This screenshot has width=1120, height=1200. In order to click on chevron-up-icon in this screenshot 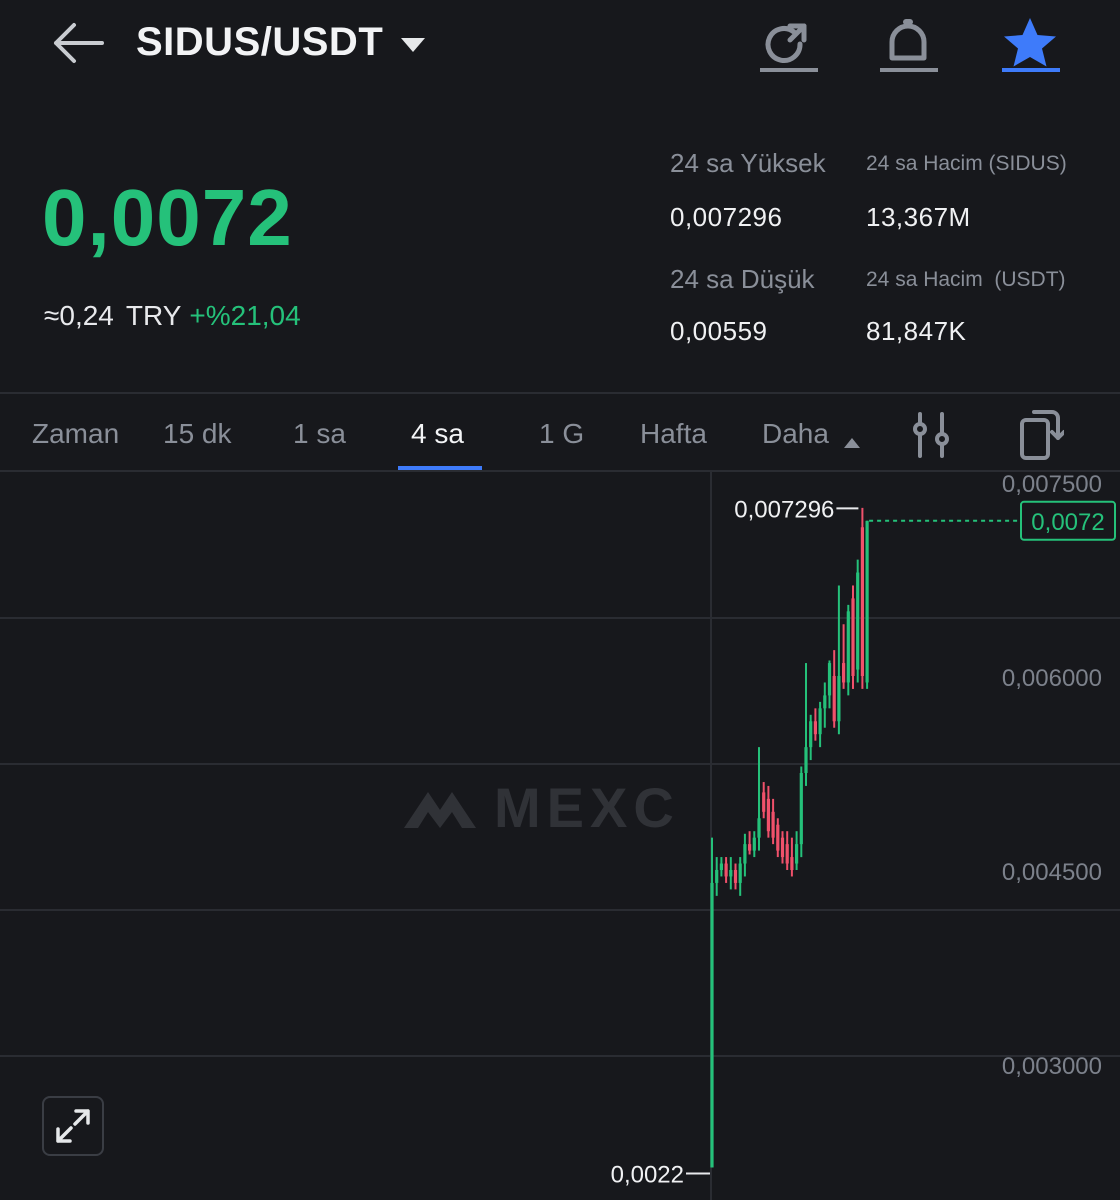, I will do `click(852, 443)`.